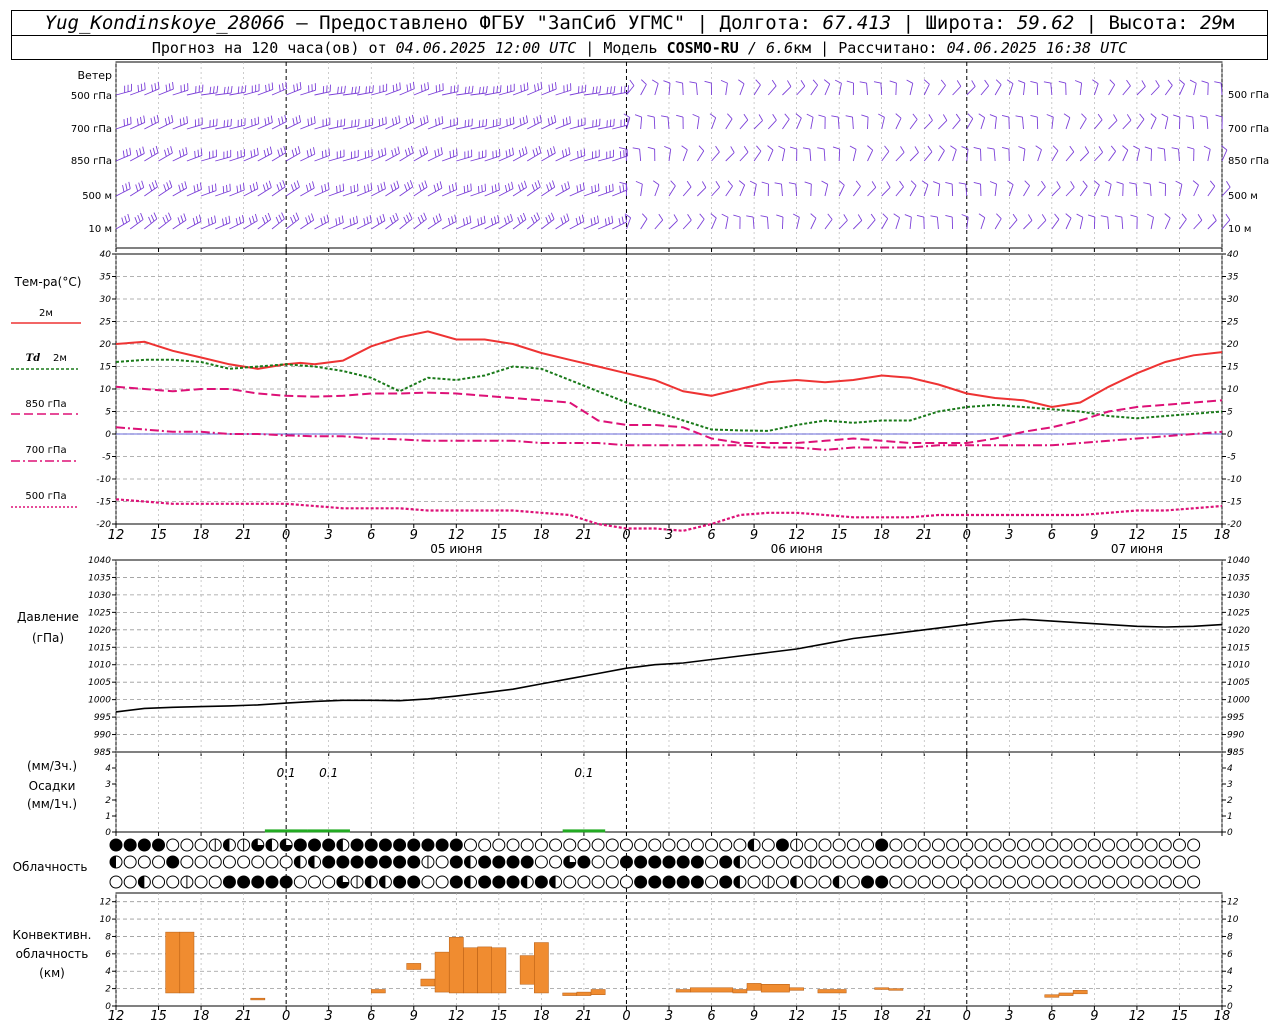 This screenshot has height=1024, width=1280. What do you see at coordinates (1233, 368) in the screenshot?
I see `y-tick-label: 15` at bounding box center [1233, 368].